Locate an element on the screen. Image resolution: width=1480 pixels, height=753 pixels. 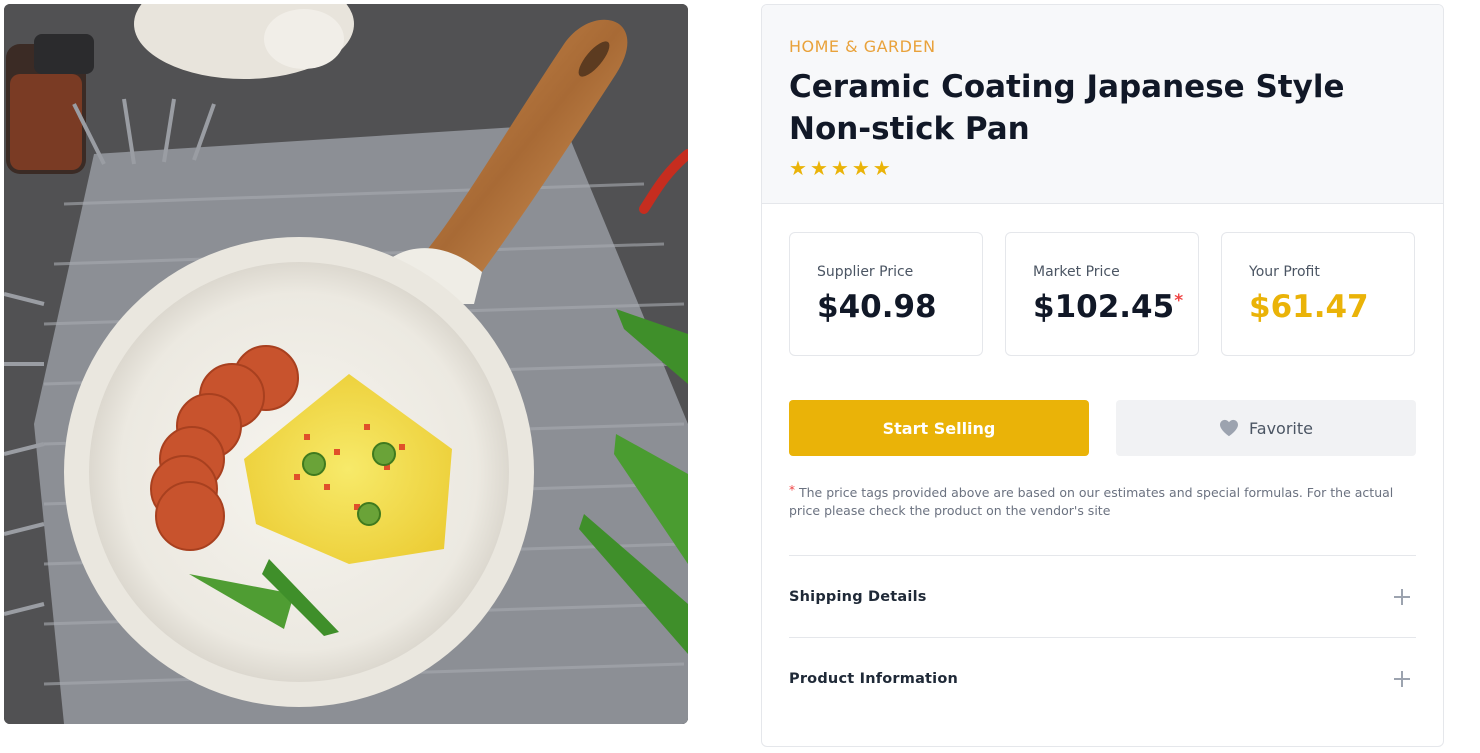
shipping-details-toggle: Shipping Details is located at coordinates (1102, 596).